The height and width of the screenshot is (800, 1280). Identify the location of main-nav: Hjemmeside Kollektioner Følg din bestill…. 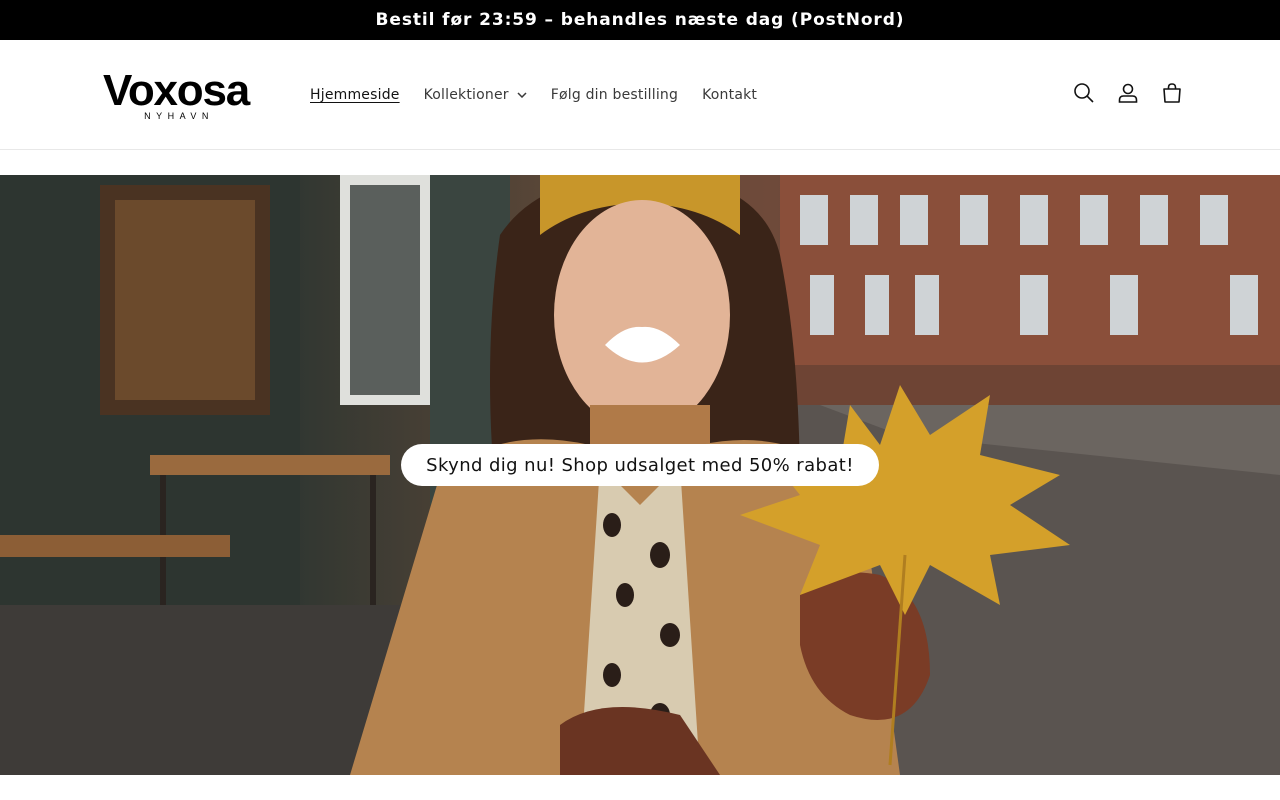
(533, 95).